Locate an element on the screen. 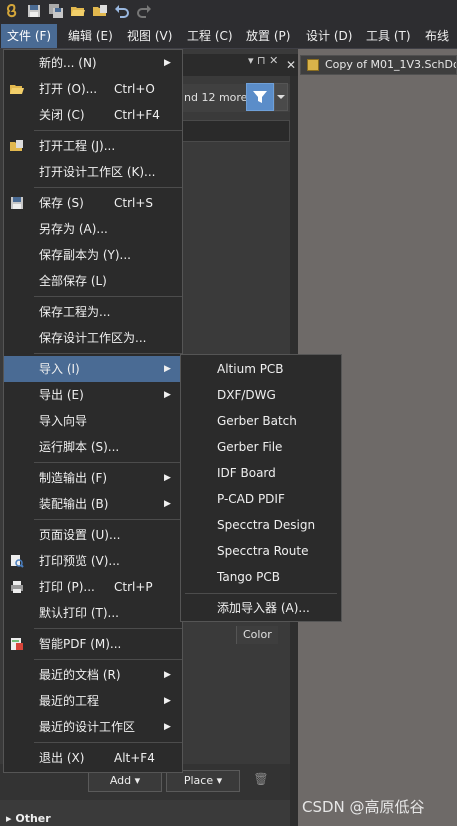 The height and width of the screenshot is (826, 457). folder-open-icon is located at coordinates (17, 89).